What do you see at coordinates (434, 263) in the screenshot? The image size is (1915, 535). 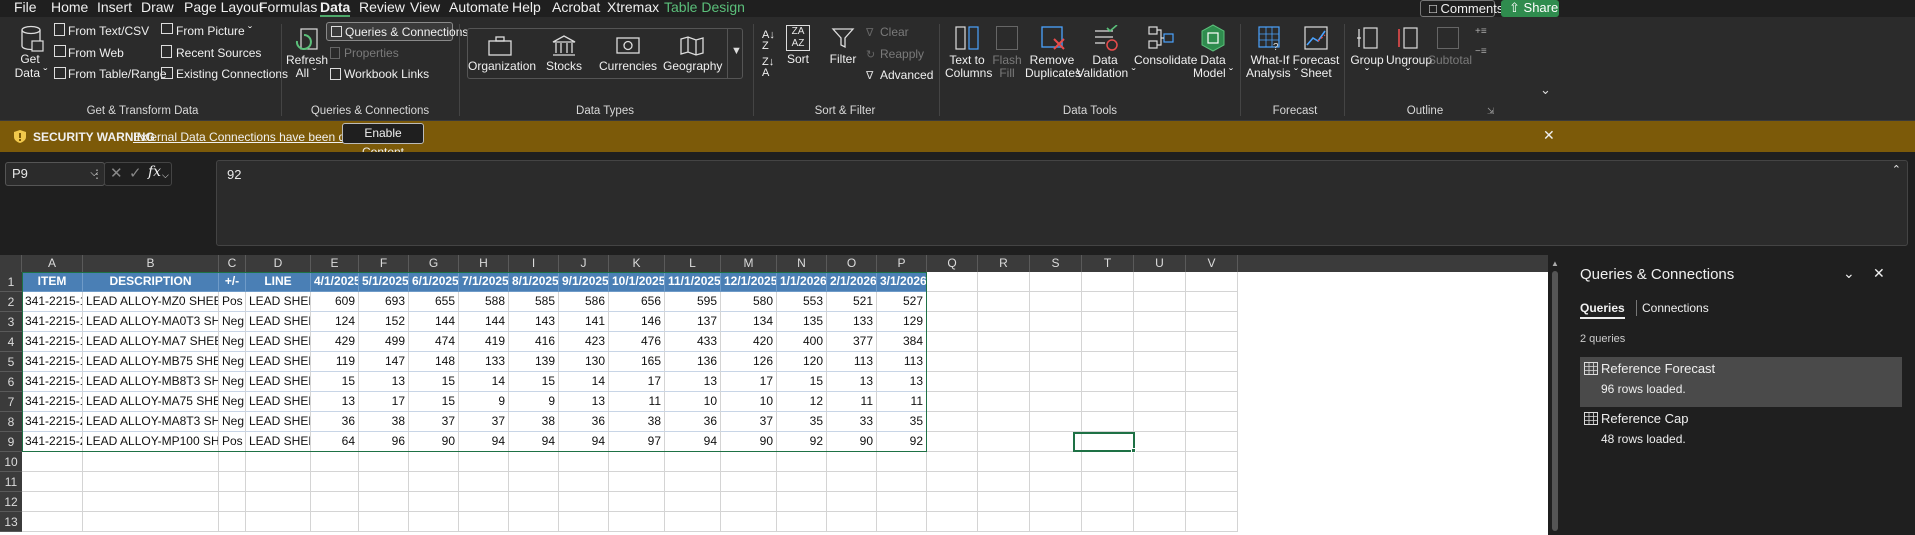 I see `column-header: G` at bounding box center [434, 263].